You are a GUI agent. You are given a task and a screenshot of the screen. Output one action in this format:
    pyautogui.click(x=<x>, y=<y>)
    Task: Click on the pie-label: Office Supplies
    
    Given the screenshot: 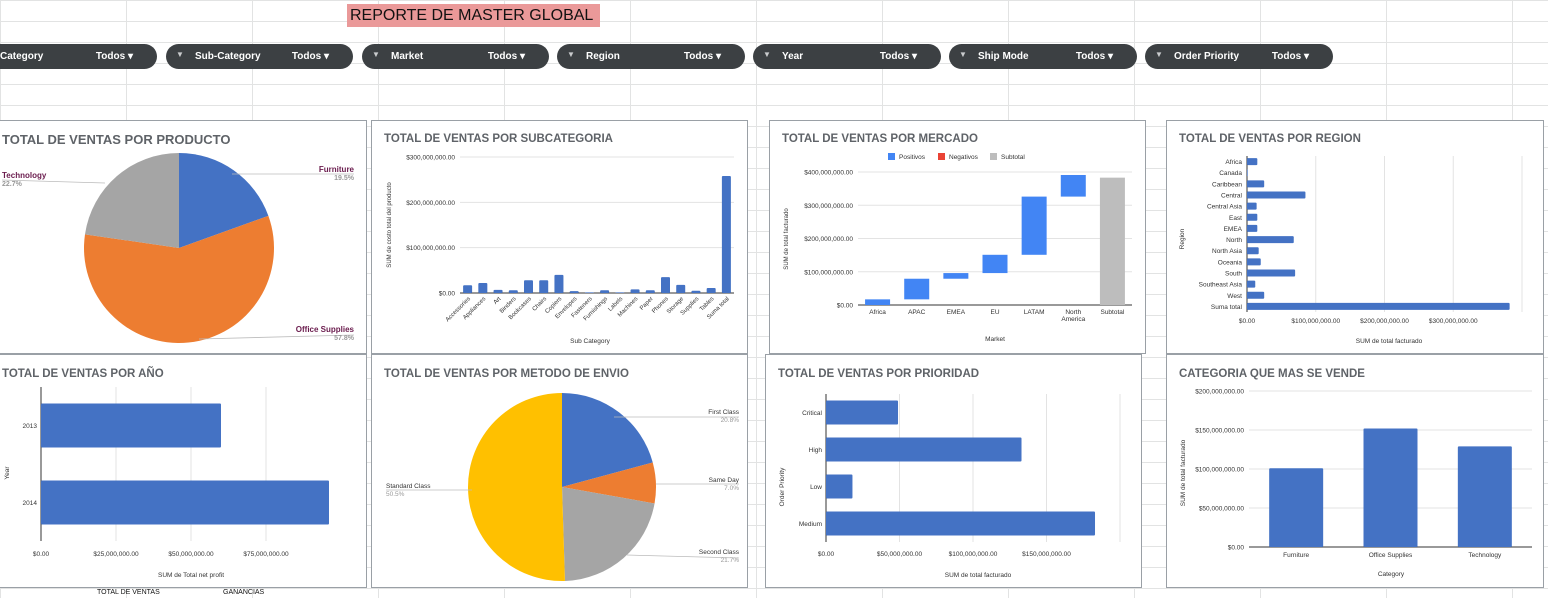 What is the action you would take?
    pyautogui.click(x=325, y=329)
    